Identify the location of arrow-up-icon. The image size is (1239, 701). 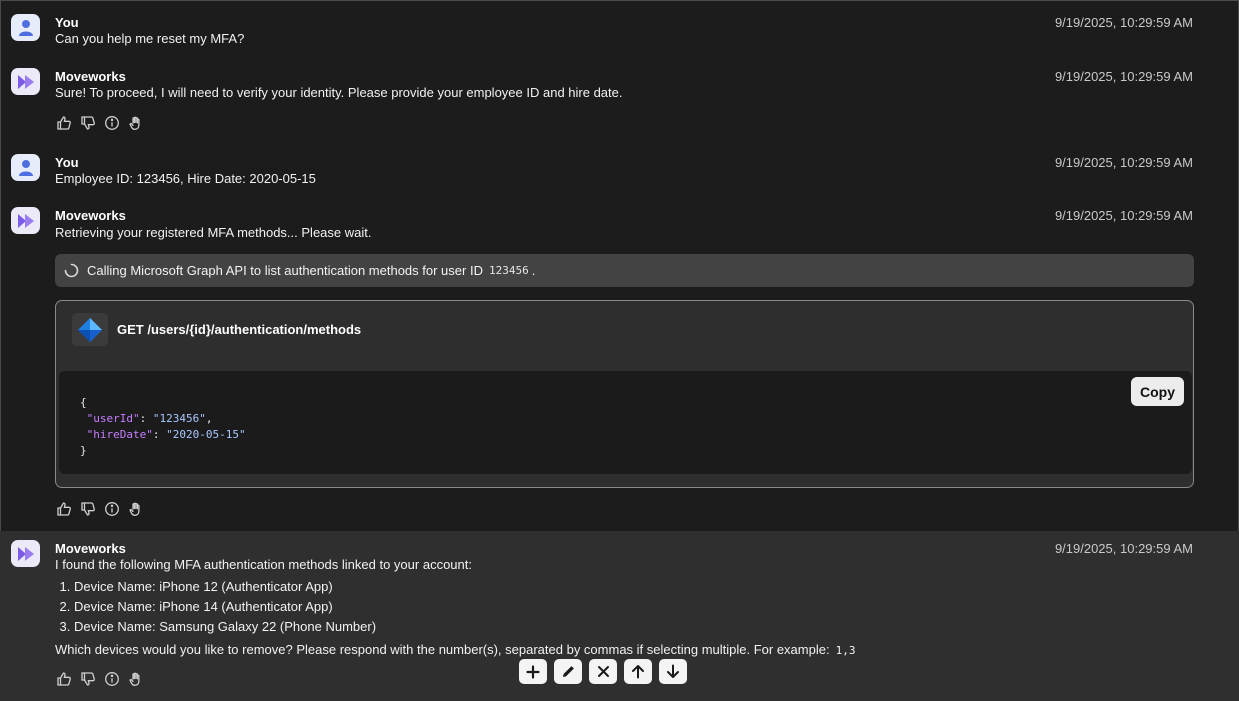
(638, 671).